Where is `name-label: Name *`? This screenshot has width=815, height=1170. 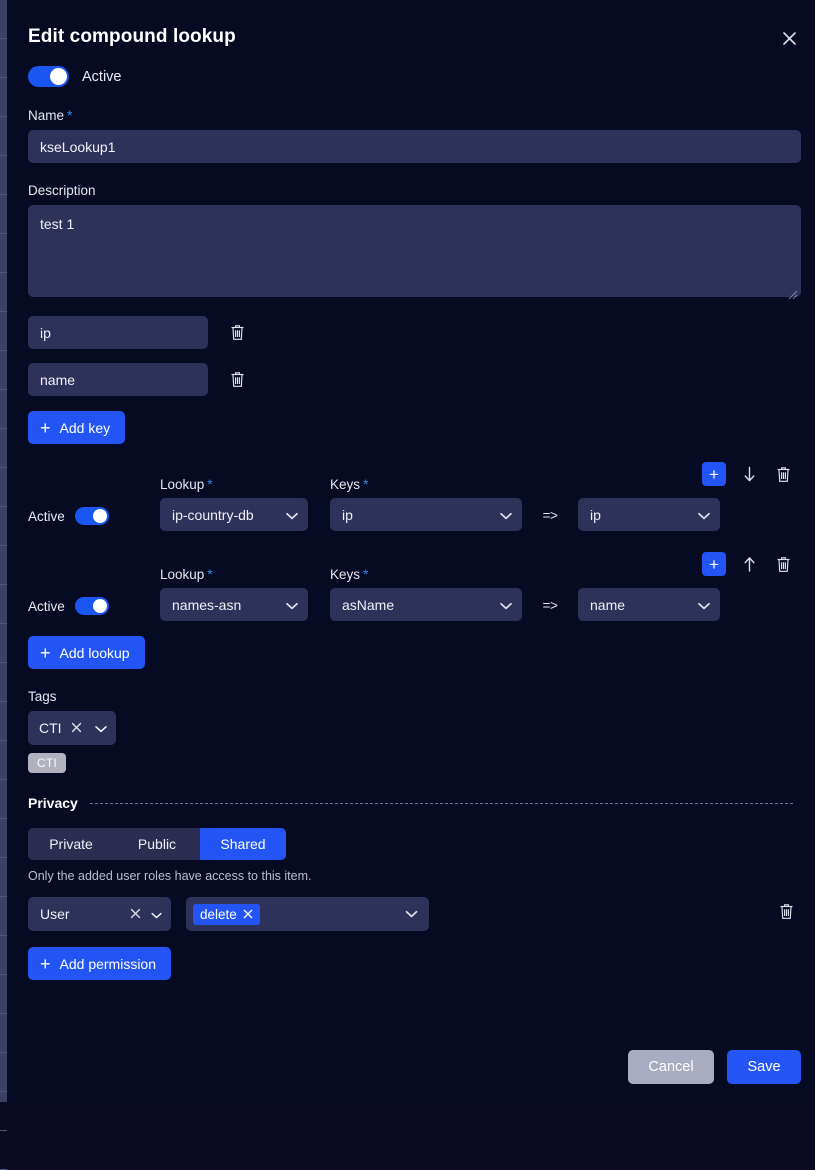
name-label: Name * is located at coordinates (414, 115).